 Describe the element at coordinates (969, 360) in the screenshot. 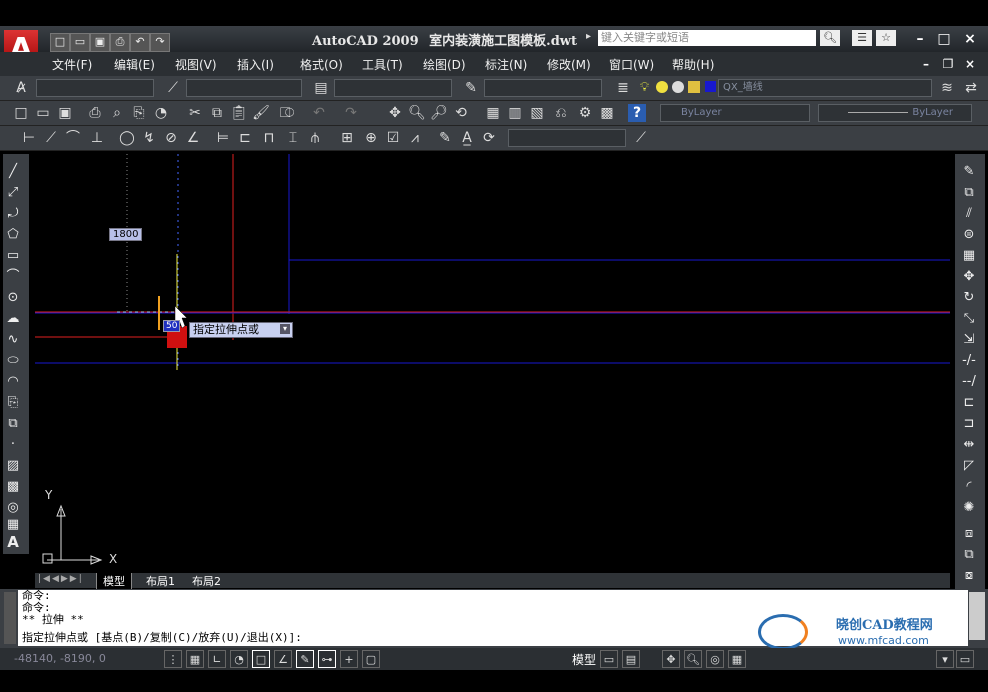

I see `trim-icon: -/-` at that location.